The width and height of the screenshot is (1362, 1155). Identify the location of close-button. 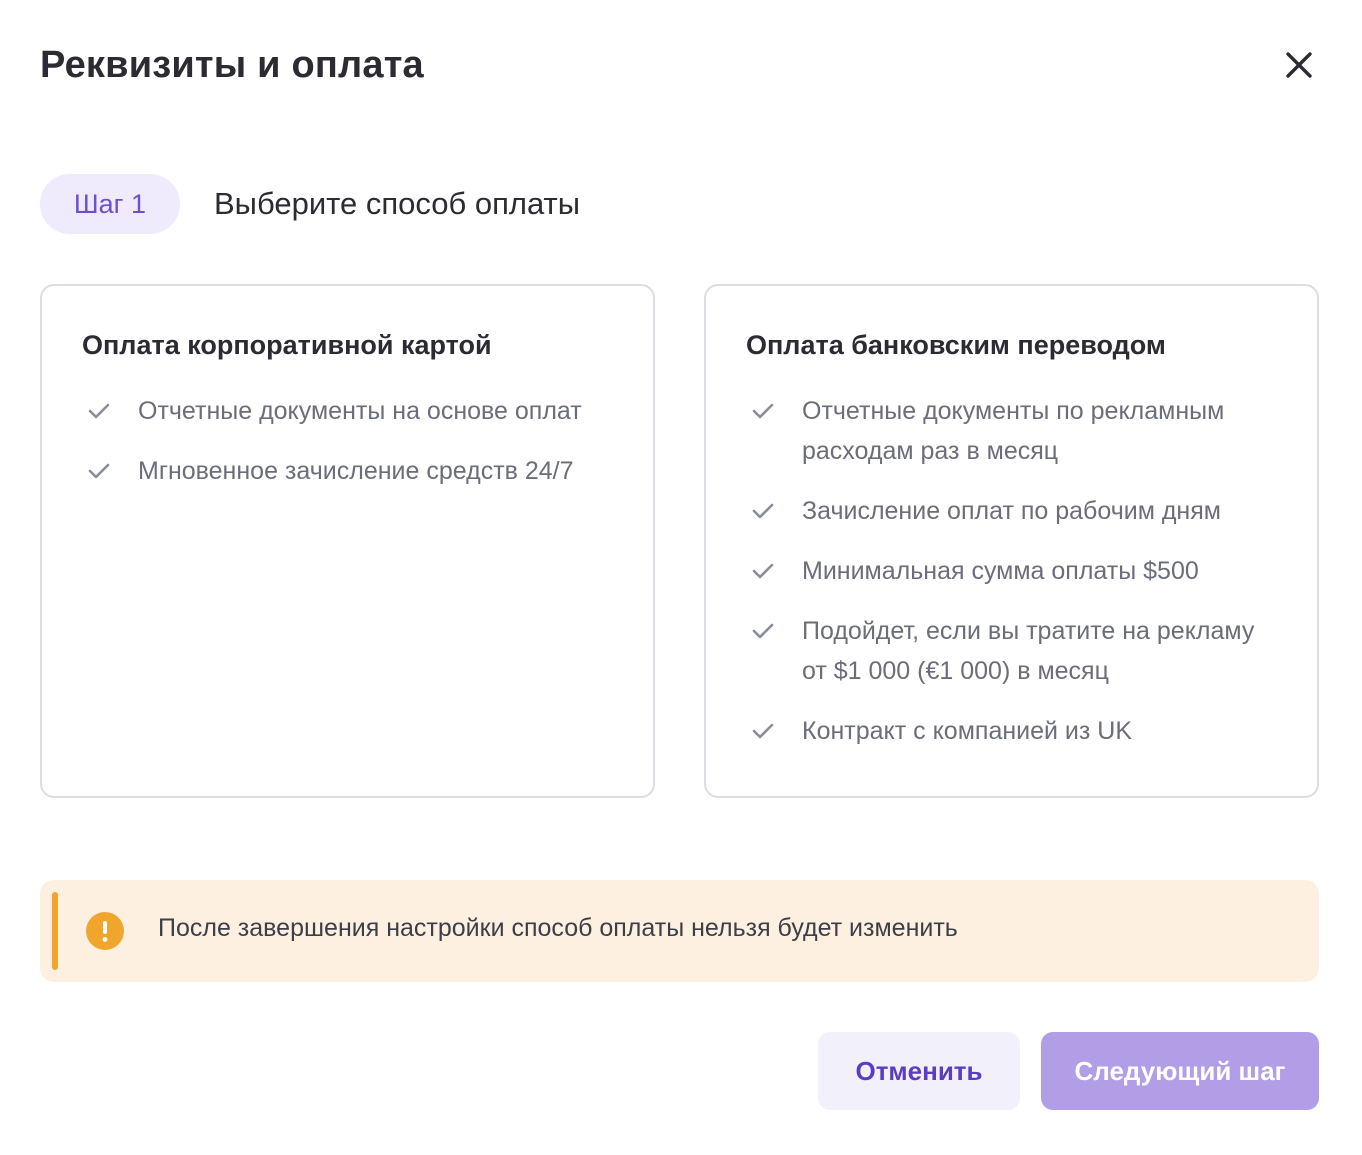
(1299, 65).